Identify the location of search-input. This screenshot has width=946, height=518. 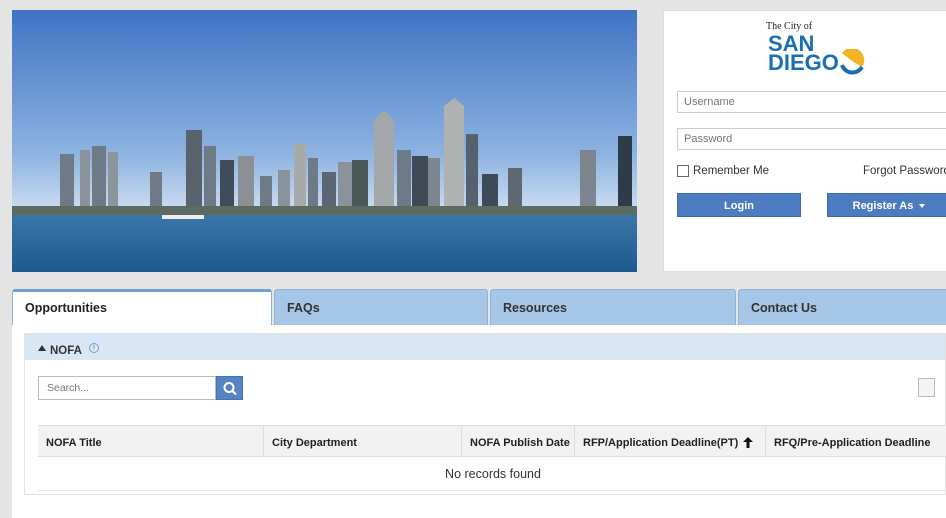
(127, 388).